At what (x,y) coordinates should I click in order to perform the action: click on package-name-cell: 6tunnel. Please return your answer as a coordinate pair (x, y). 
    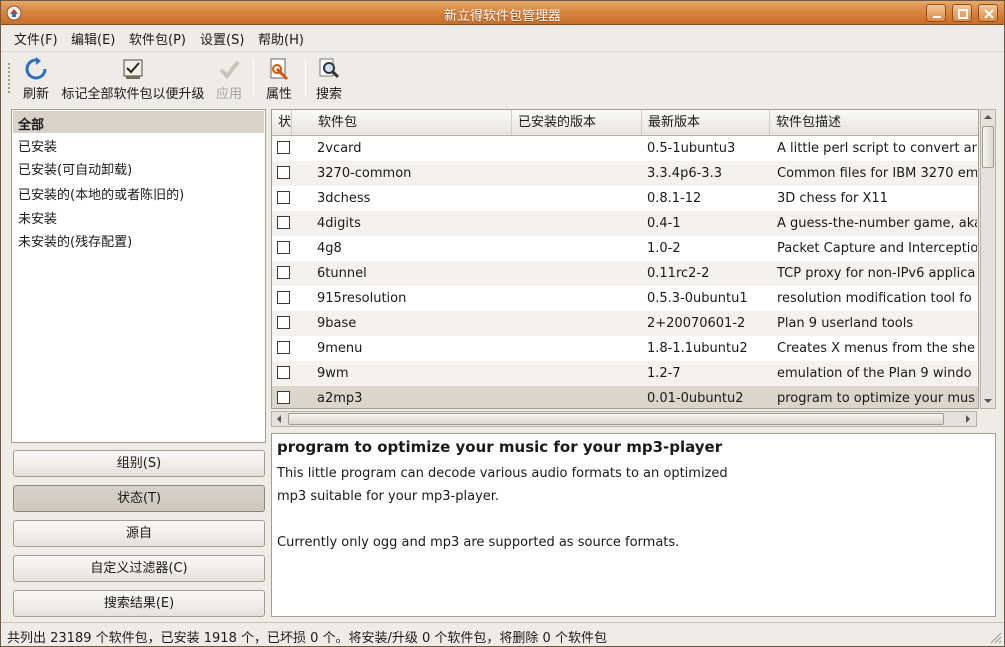
    Looking at the image, I should click on (342, 273).